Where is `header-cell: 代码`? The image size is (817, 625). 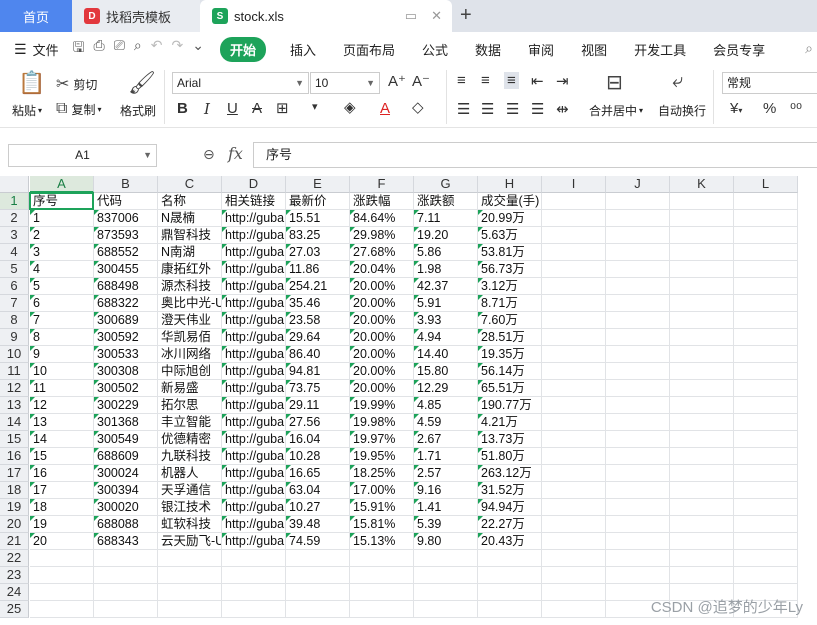
header-cell: 代码 is located at coordinates (126, 201).